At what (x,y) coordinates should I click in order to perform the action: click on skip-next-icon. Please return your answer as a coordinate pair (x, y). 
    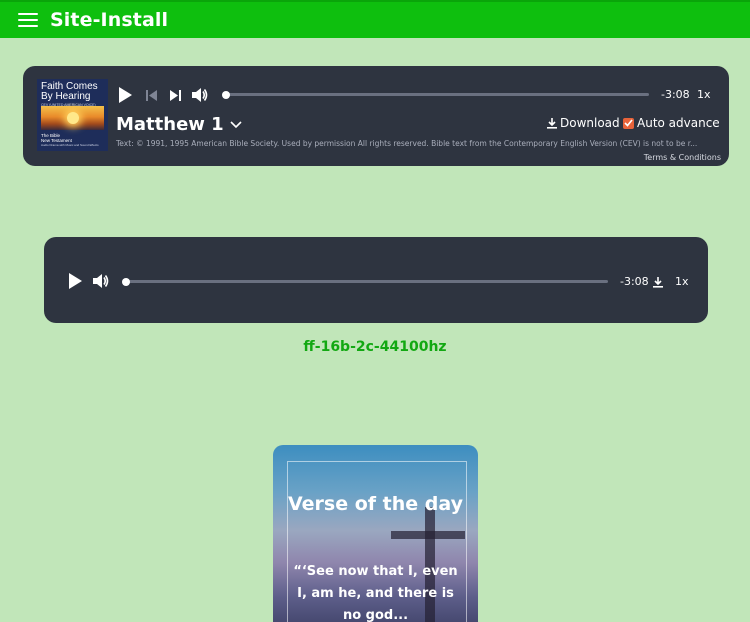
    Looking at the image, I should click on (175, 95).